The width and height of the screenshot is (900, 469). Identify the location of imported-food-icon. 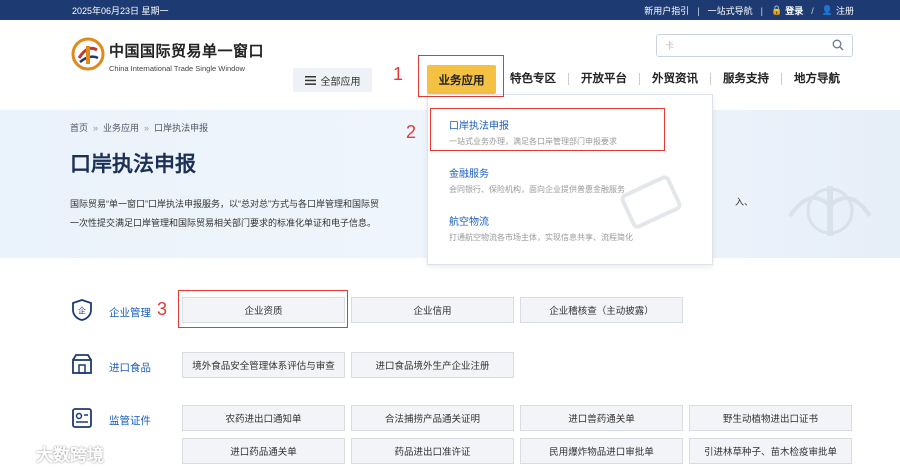
(82, 364).